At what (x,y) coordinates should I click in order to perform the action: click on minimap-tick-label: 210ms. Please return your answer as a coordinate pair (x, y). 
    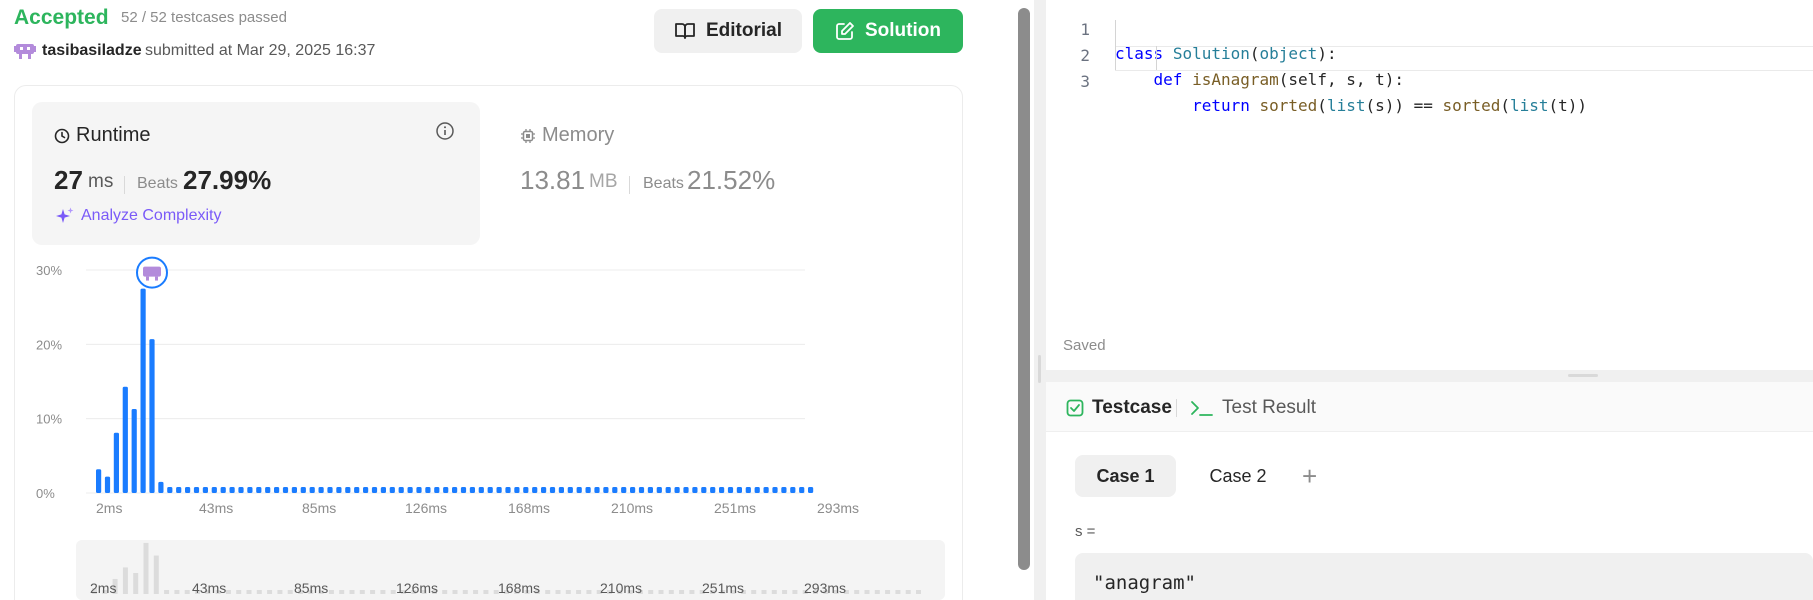
    Looking at the image, I should click on (621, 588).